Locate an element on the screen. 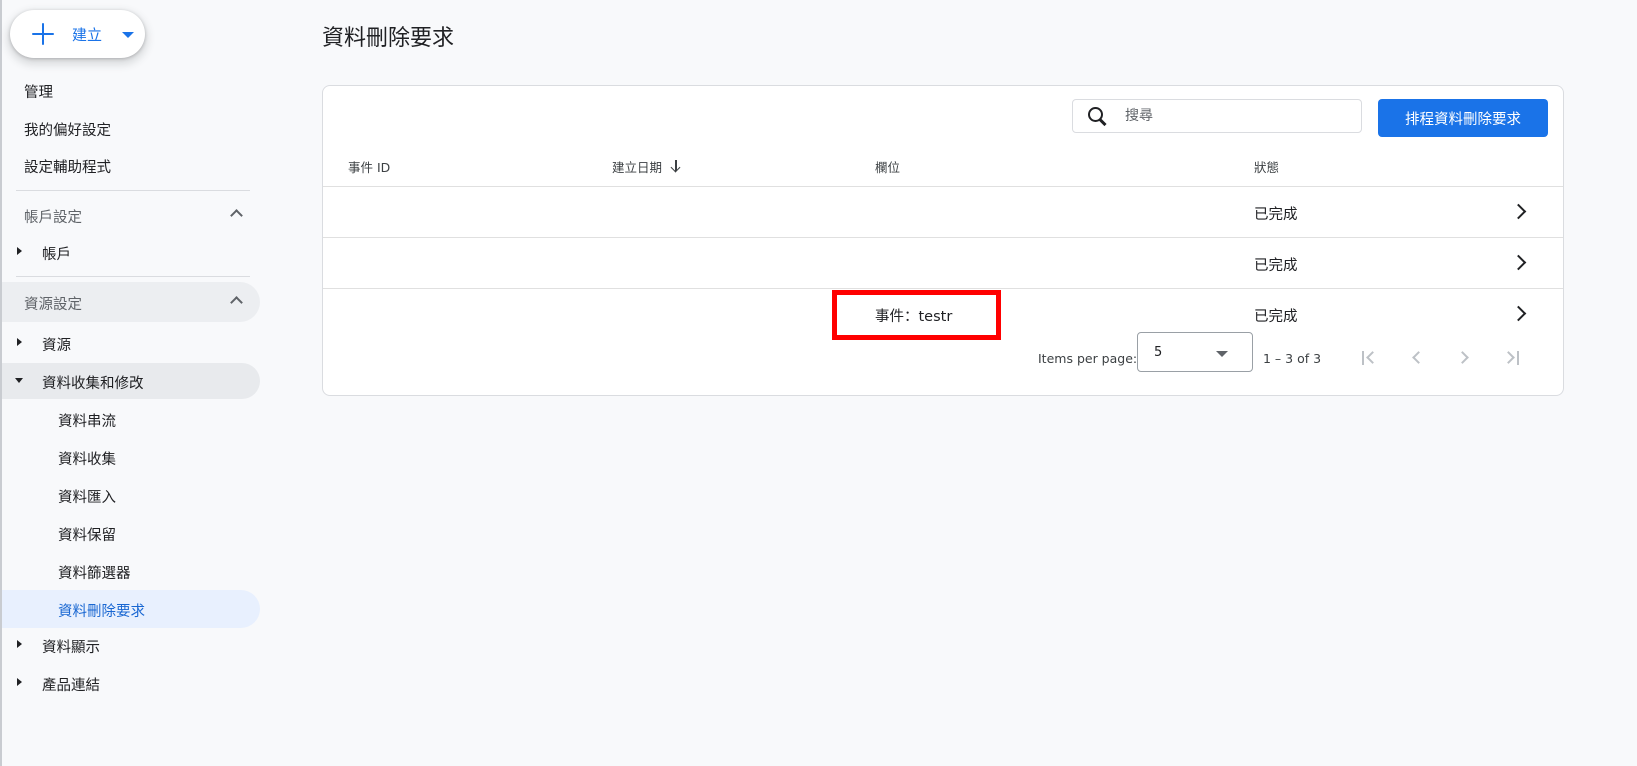 The image size is (1637, 766). first-page-icon is located at coordinates (1372, 357).